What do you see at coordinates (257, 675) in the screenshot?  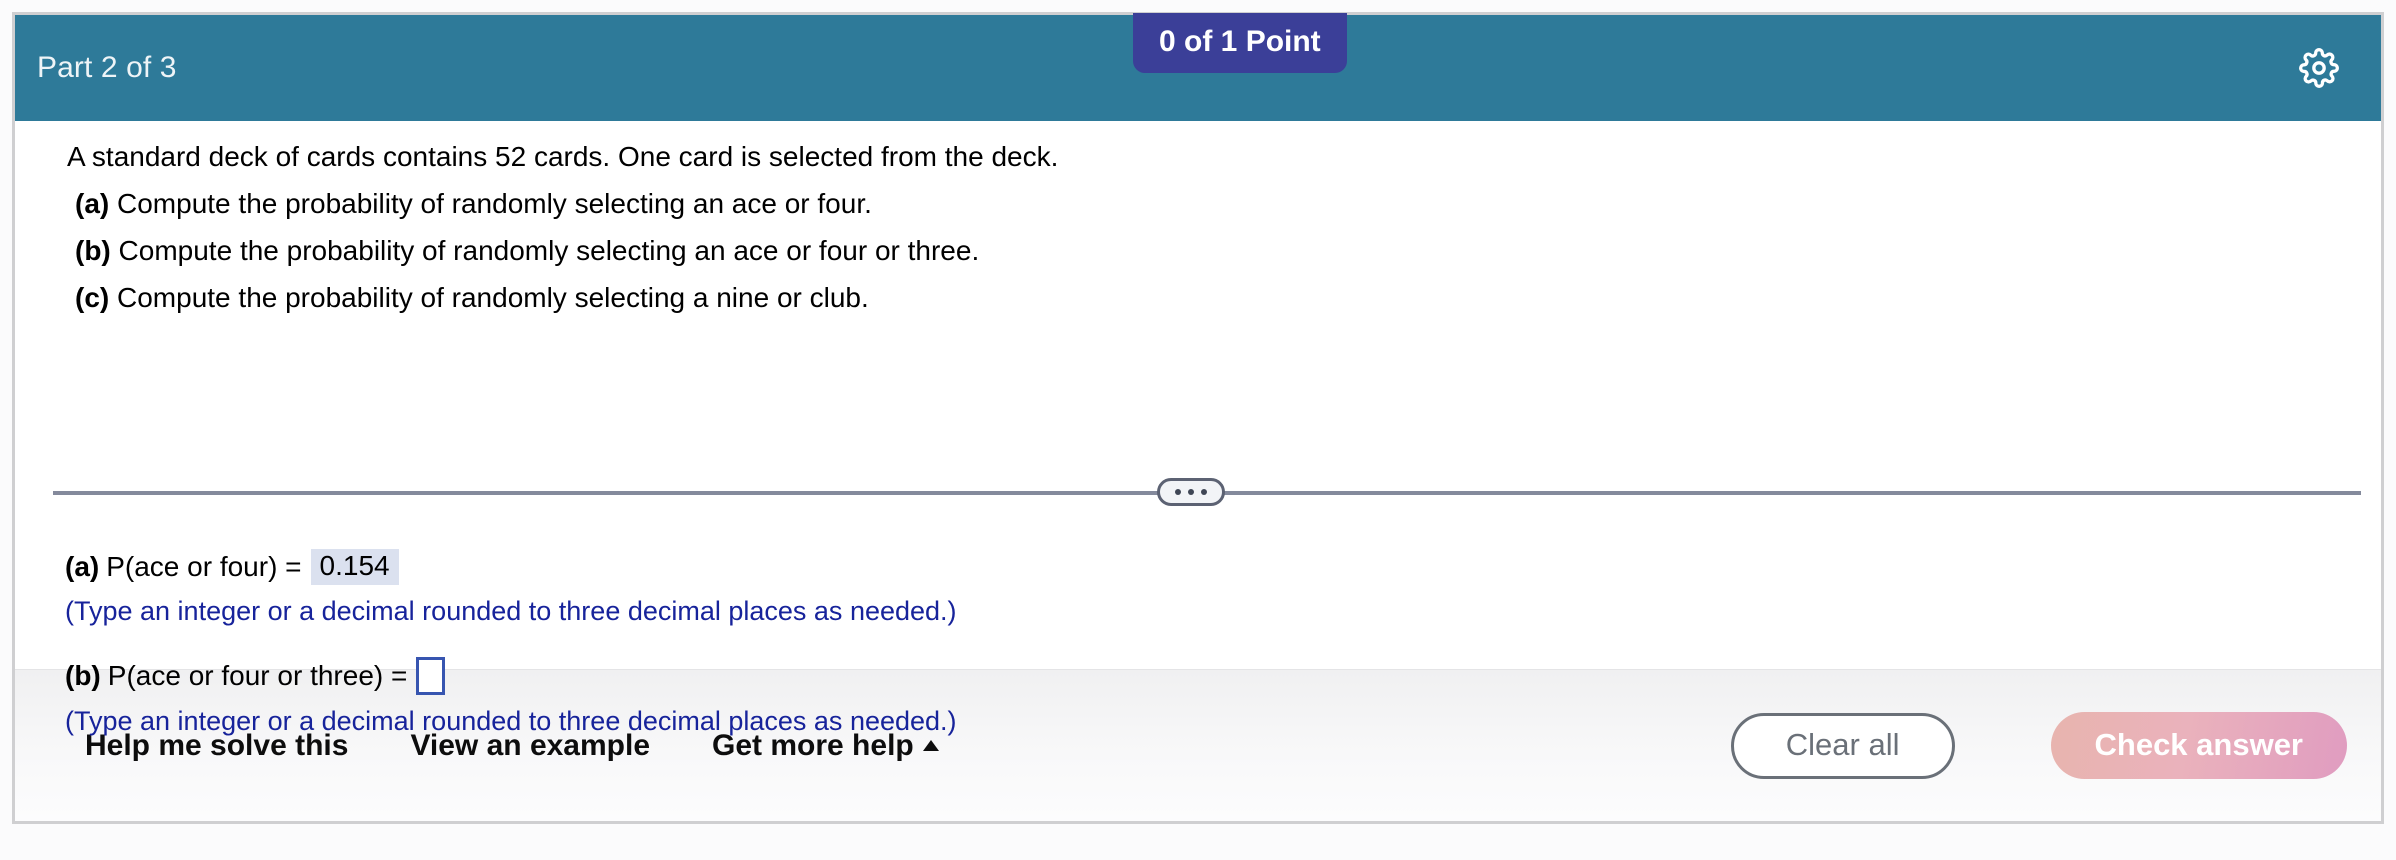 I see `answer-b-expression: P(ace or four or three) =` at bounding box center [257, 675].